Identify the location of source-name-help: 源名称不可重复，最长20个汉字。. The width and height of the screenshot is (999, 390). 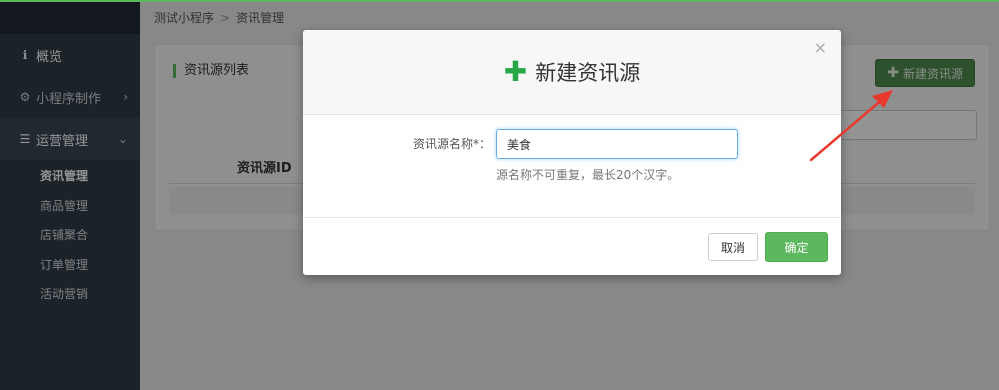
(588, 175).